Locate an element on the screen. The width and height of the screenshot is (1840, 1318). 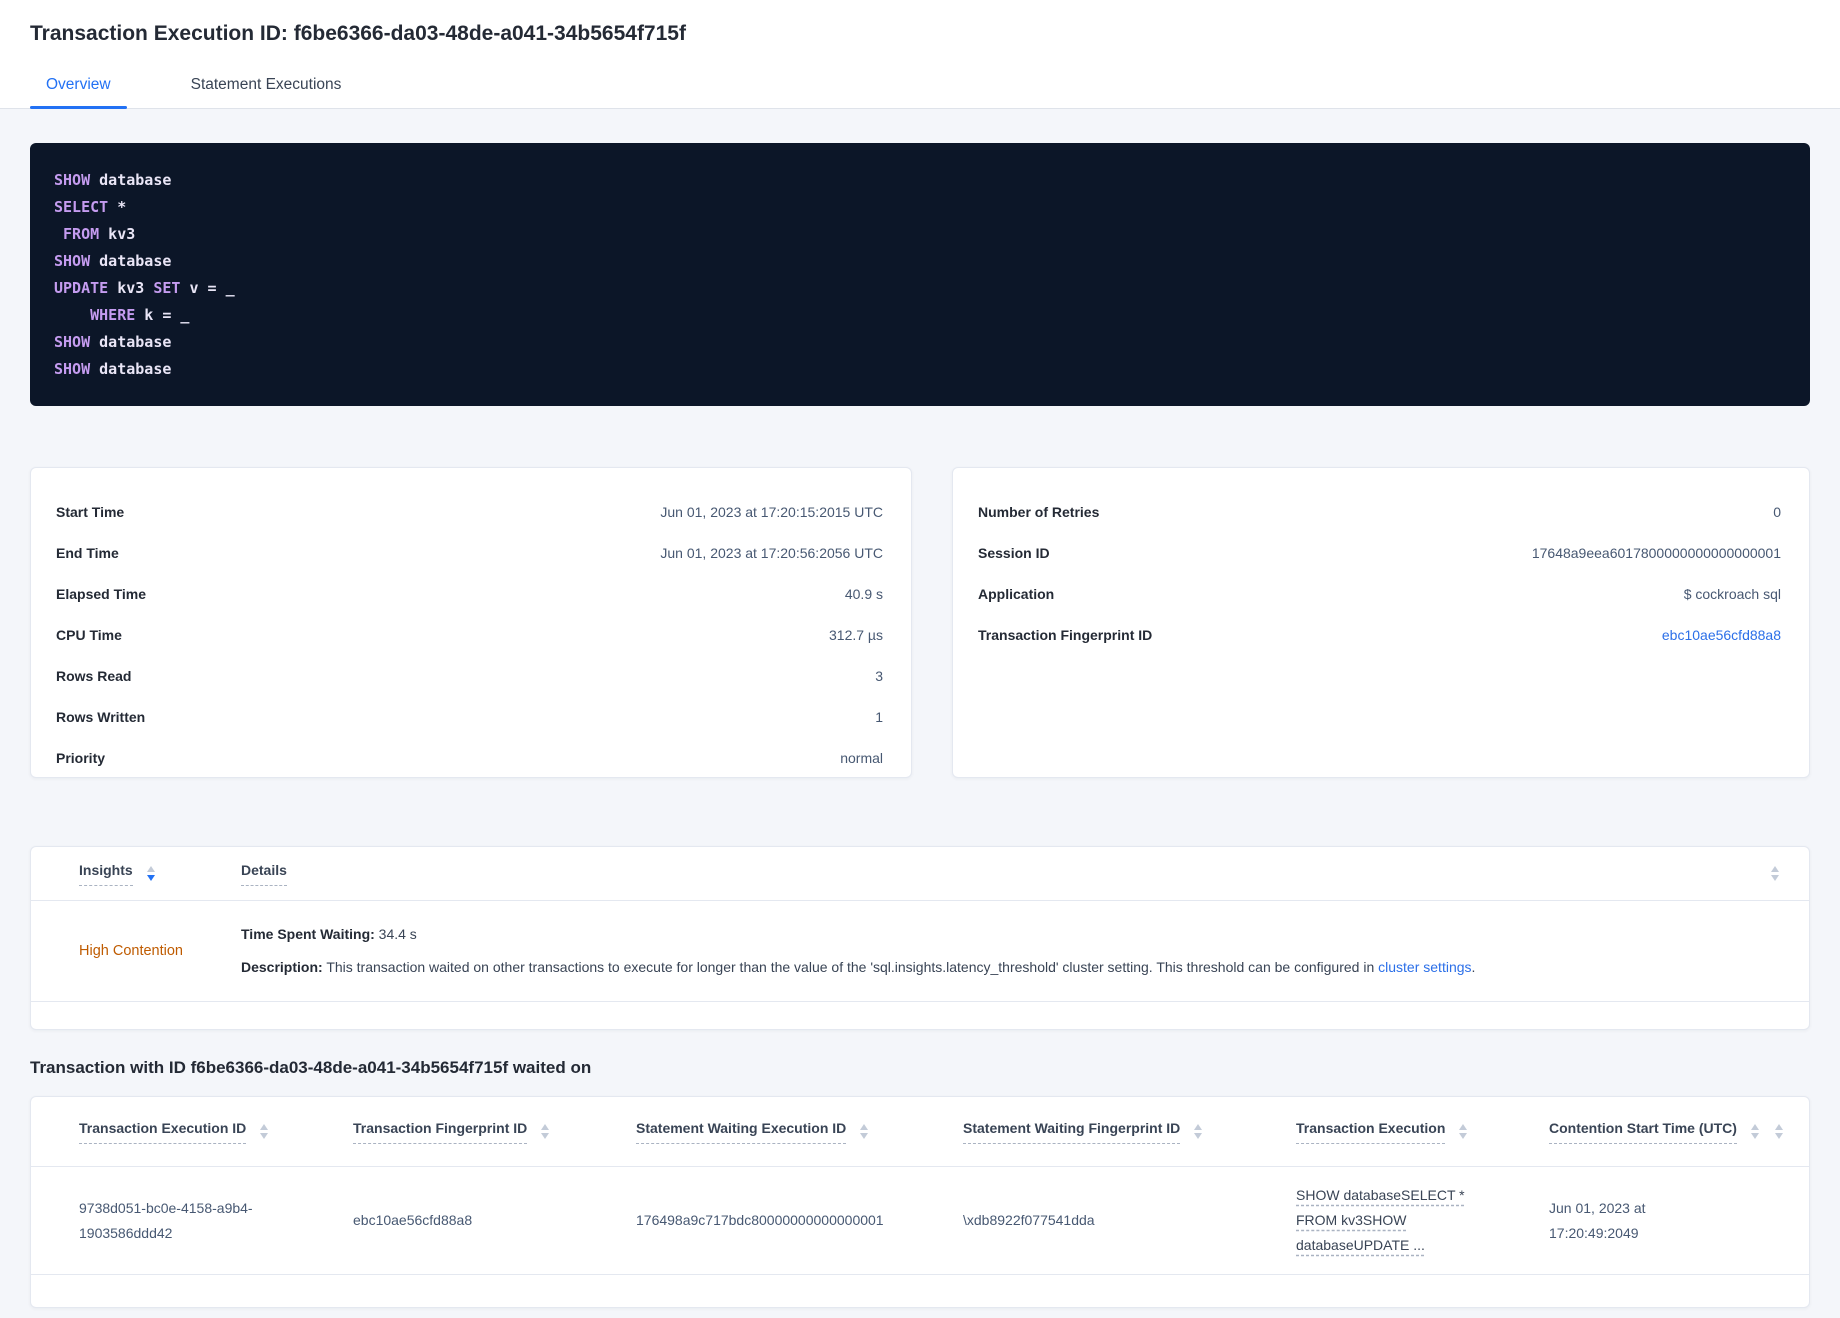
sql-text: kv3 is located at coordinates (131, 288).